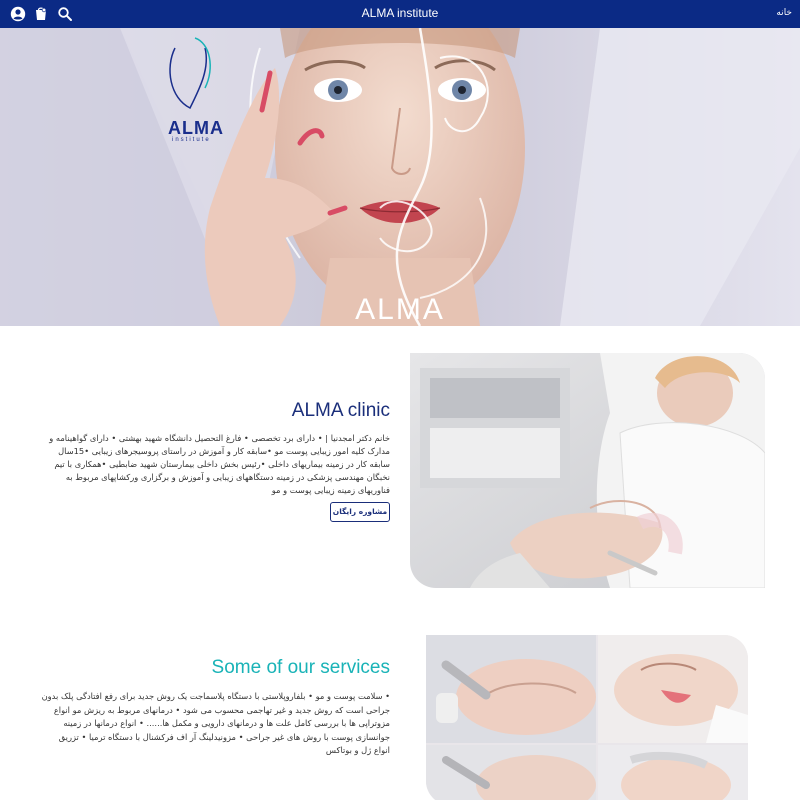 This screenshot has height=800, width=800. What do you see at coordinates (191, 140) in the screenshot?
I see `hero-logo-subtitle: institute` at bounding box center [191, 140].